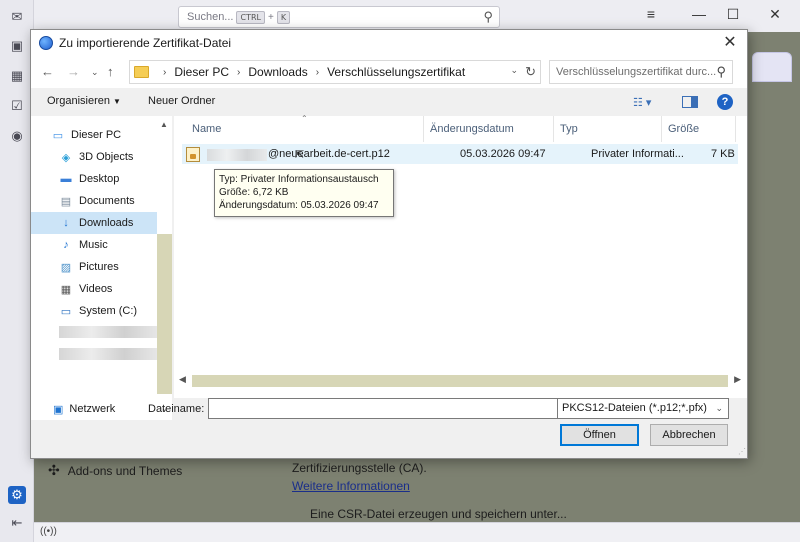 The height and width of the screenshot is (542, 800). I want to click on resize-grip-icon: ⋰, so click(742, 451).